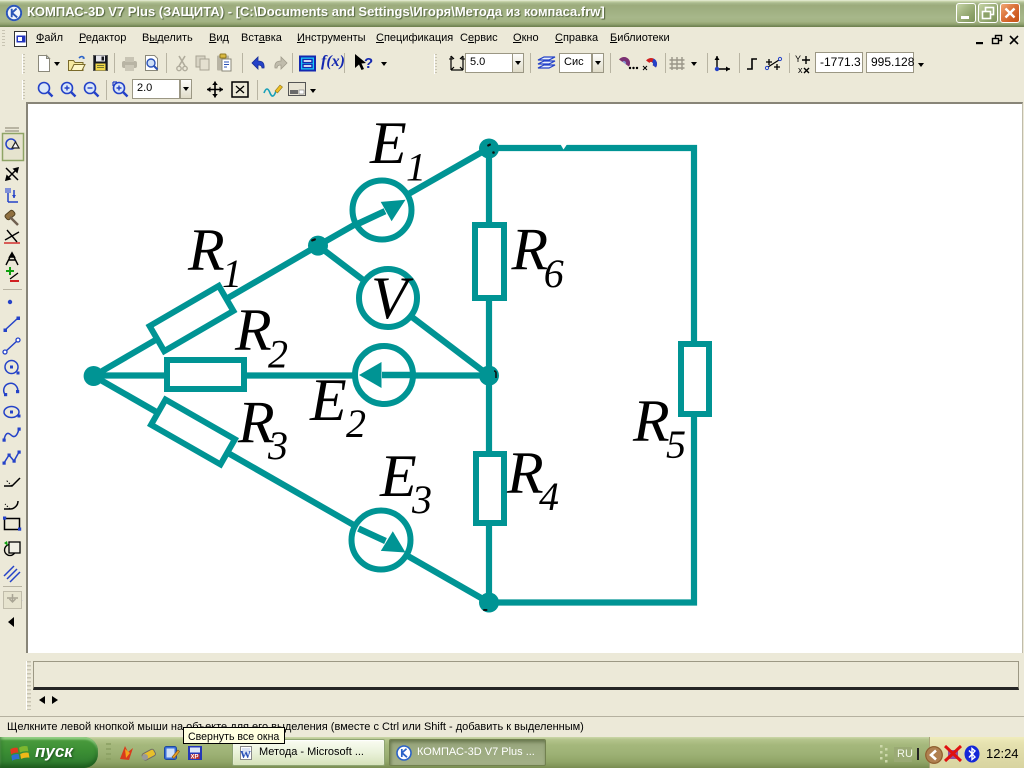  I want to click on svg-text: 4, so click(549, 496).